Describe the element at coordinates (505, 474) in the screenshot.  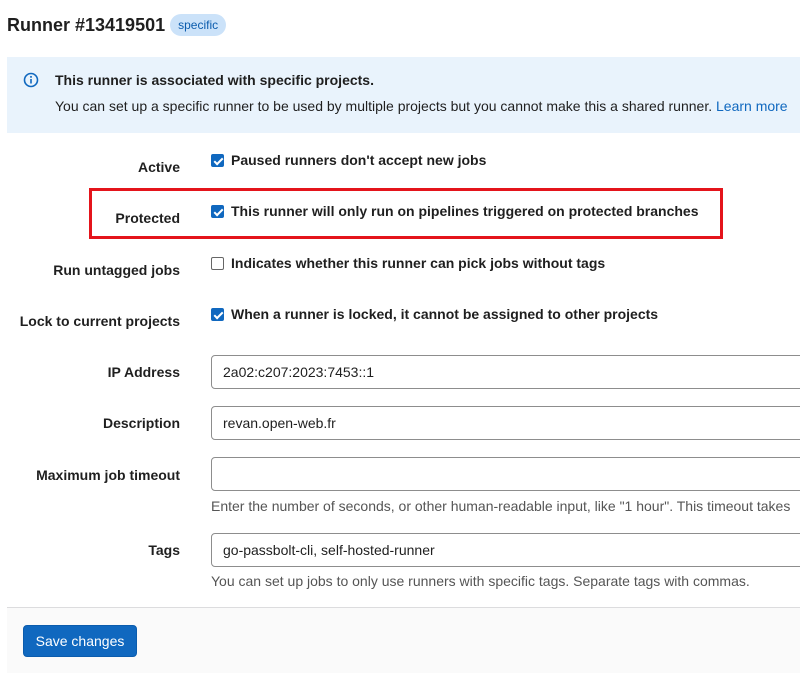
I see `max-timeout-input` at that location.